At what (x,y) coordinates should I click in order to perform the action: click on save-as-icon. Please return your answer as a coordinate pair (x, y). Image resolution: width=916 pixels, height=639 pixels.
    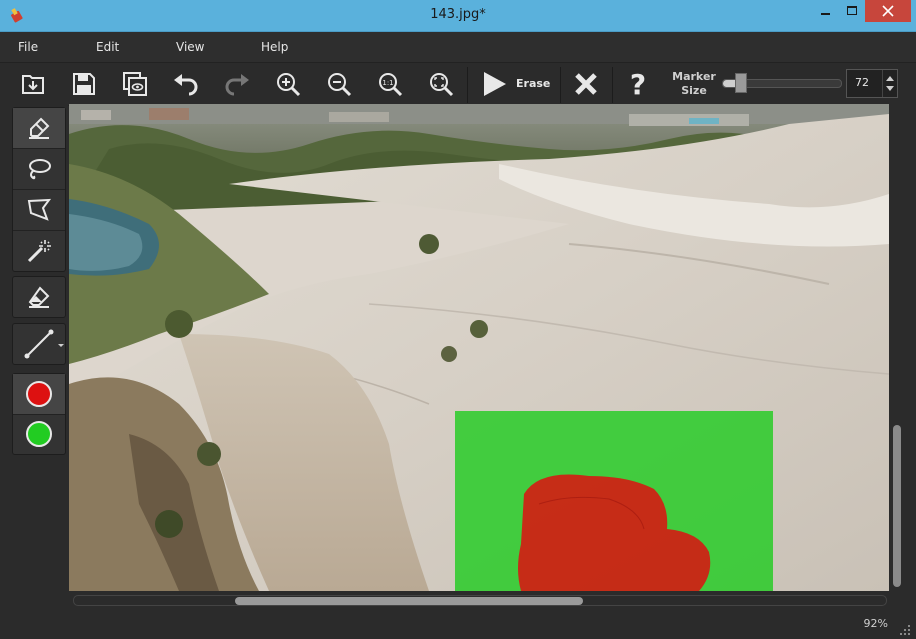
    Looking at the image, I should click on (135, 84).